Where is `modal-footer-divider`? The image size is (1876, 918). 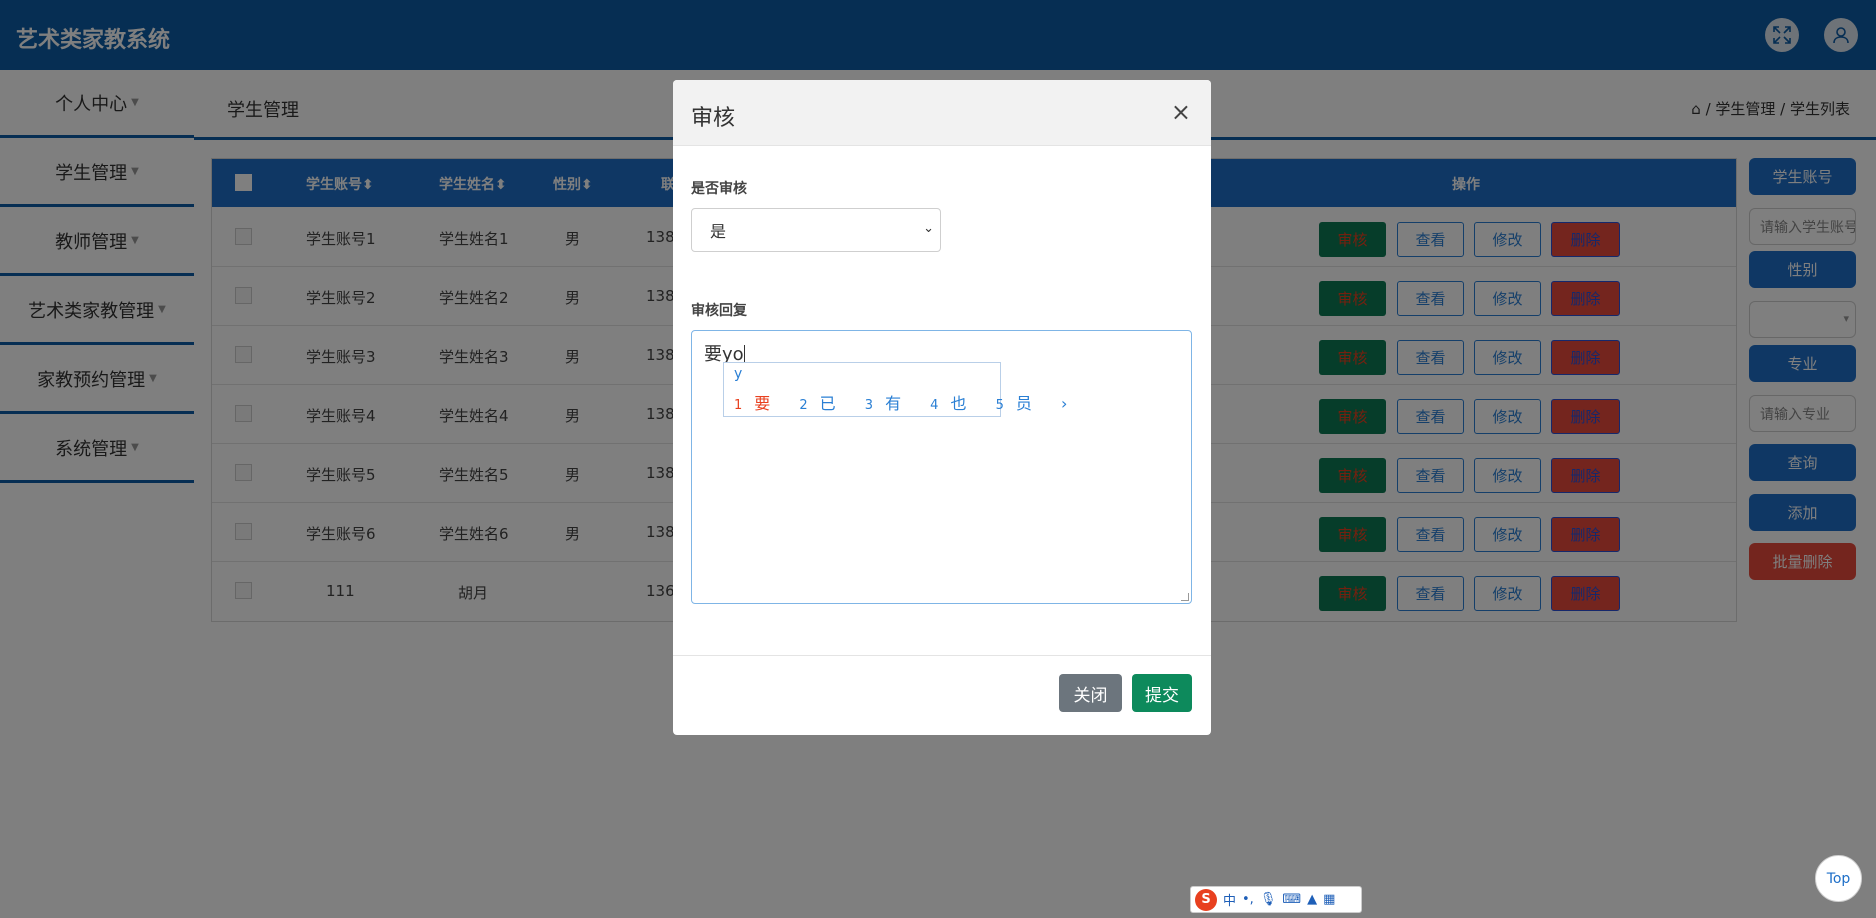
modal-footer-divider is located at coordinates (942, 655).